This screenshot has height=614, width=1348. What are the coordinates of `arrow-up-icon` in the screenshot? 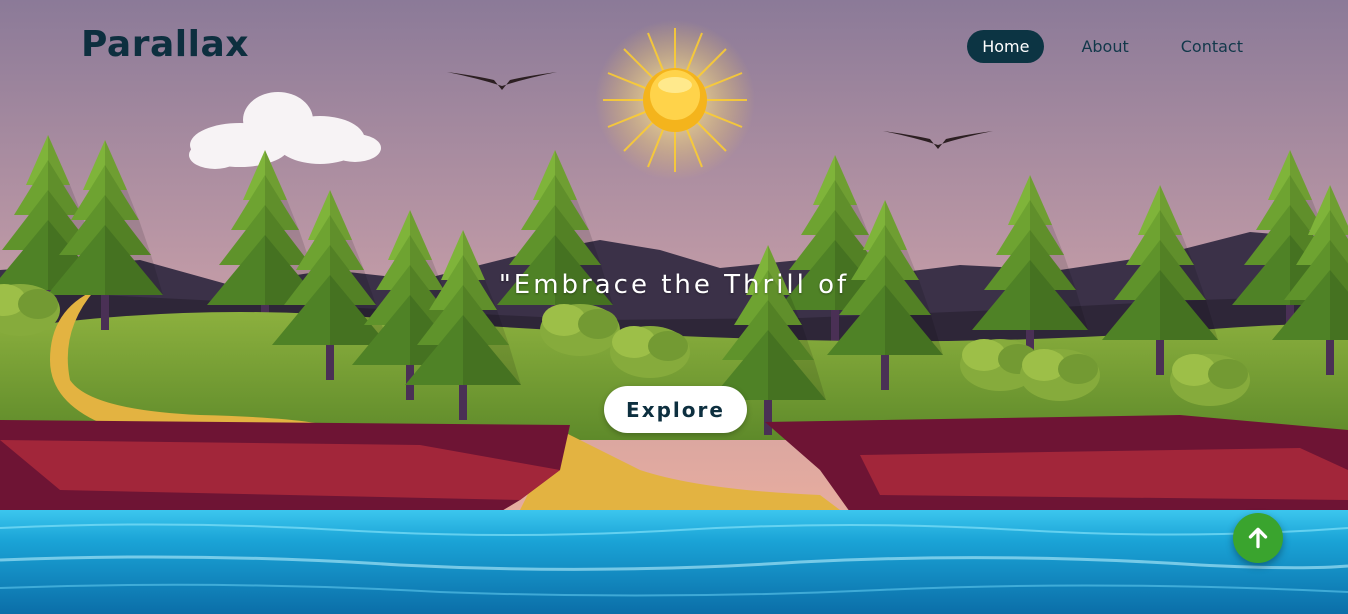 It's located at (1258, 538).